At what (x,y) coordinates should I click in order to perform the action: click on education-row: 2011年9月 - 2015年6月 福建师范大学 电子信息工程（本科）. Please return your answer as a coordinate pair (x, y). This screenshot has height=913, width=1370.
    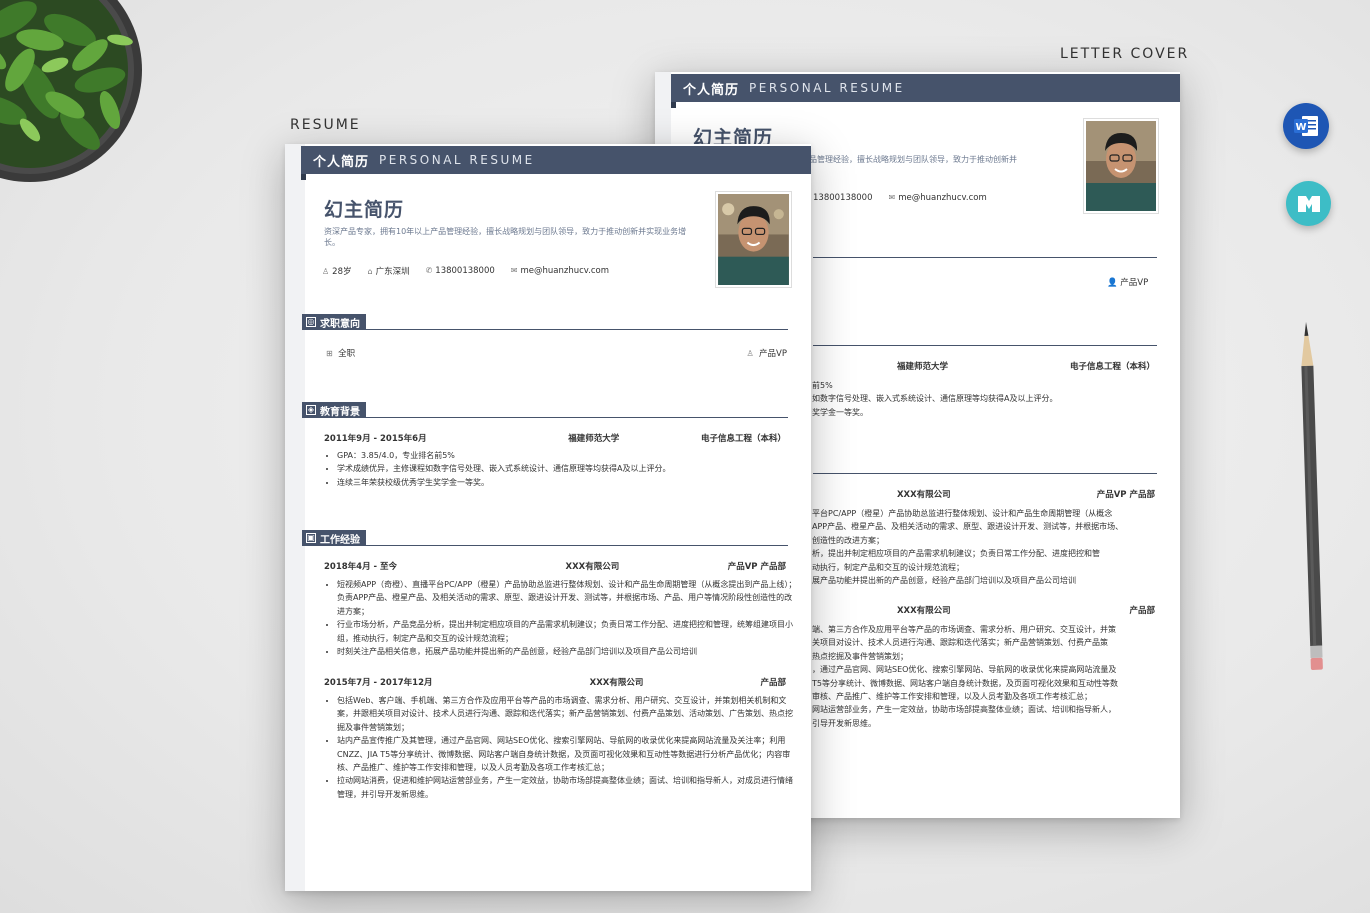
    Looking at the image, I should click on (555, 438).